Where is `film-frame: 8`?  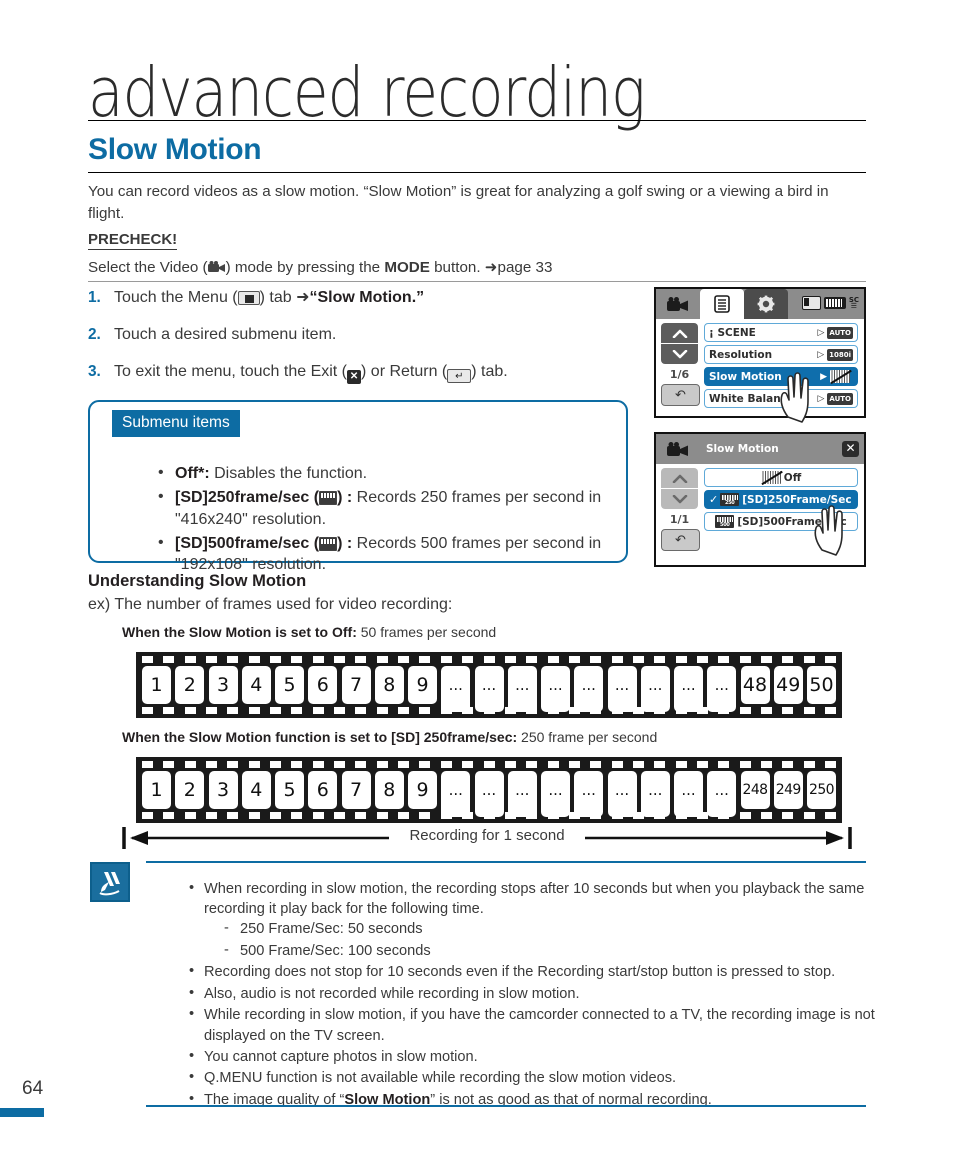
film-frame: 8 is located at coordinates (389, 790).